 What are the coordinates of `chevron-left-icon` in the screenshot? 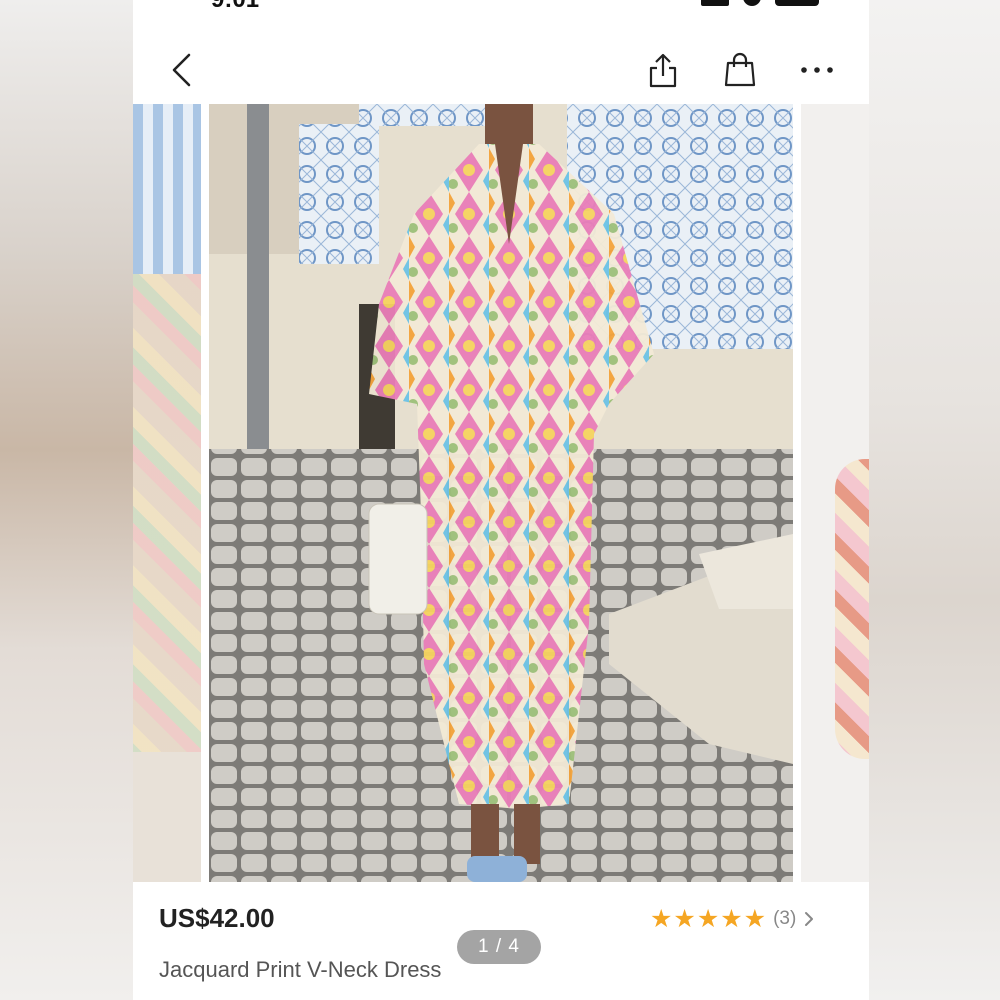 It's located at (181, 70).